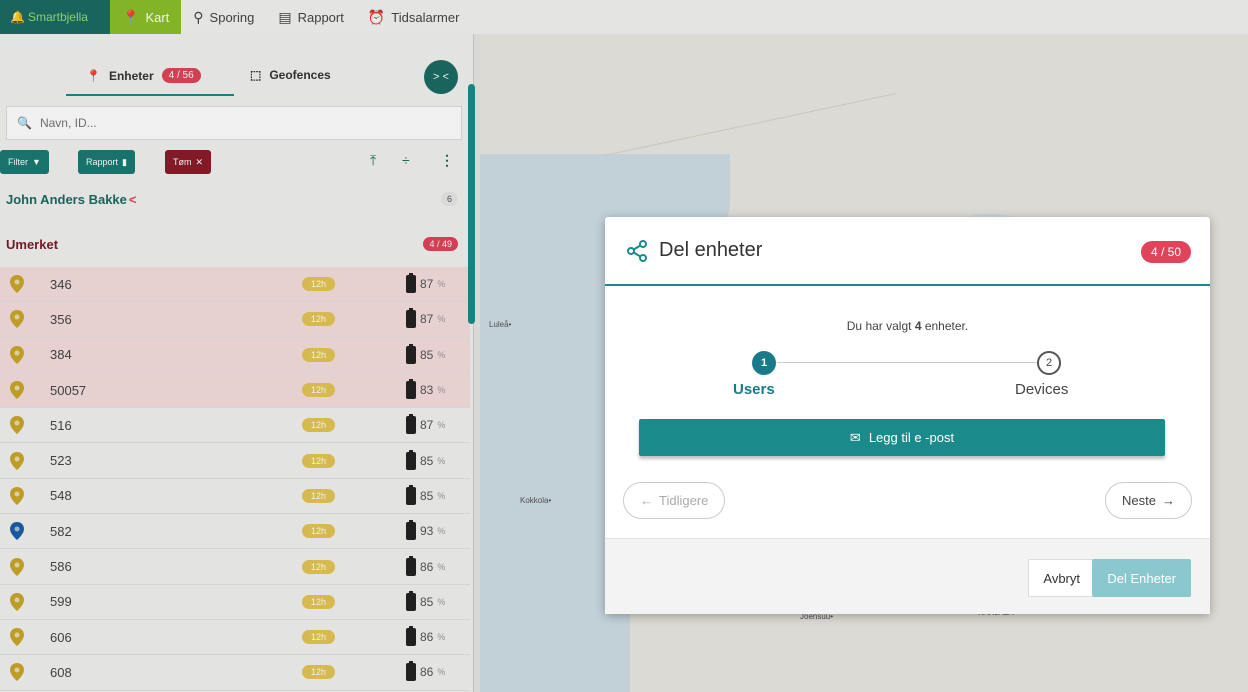 This screenshot has width=1248, height=692. I want to click on add-email-label: Legg til e -post, so click(911, 437).